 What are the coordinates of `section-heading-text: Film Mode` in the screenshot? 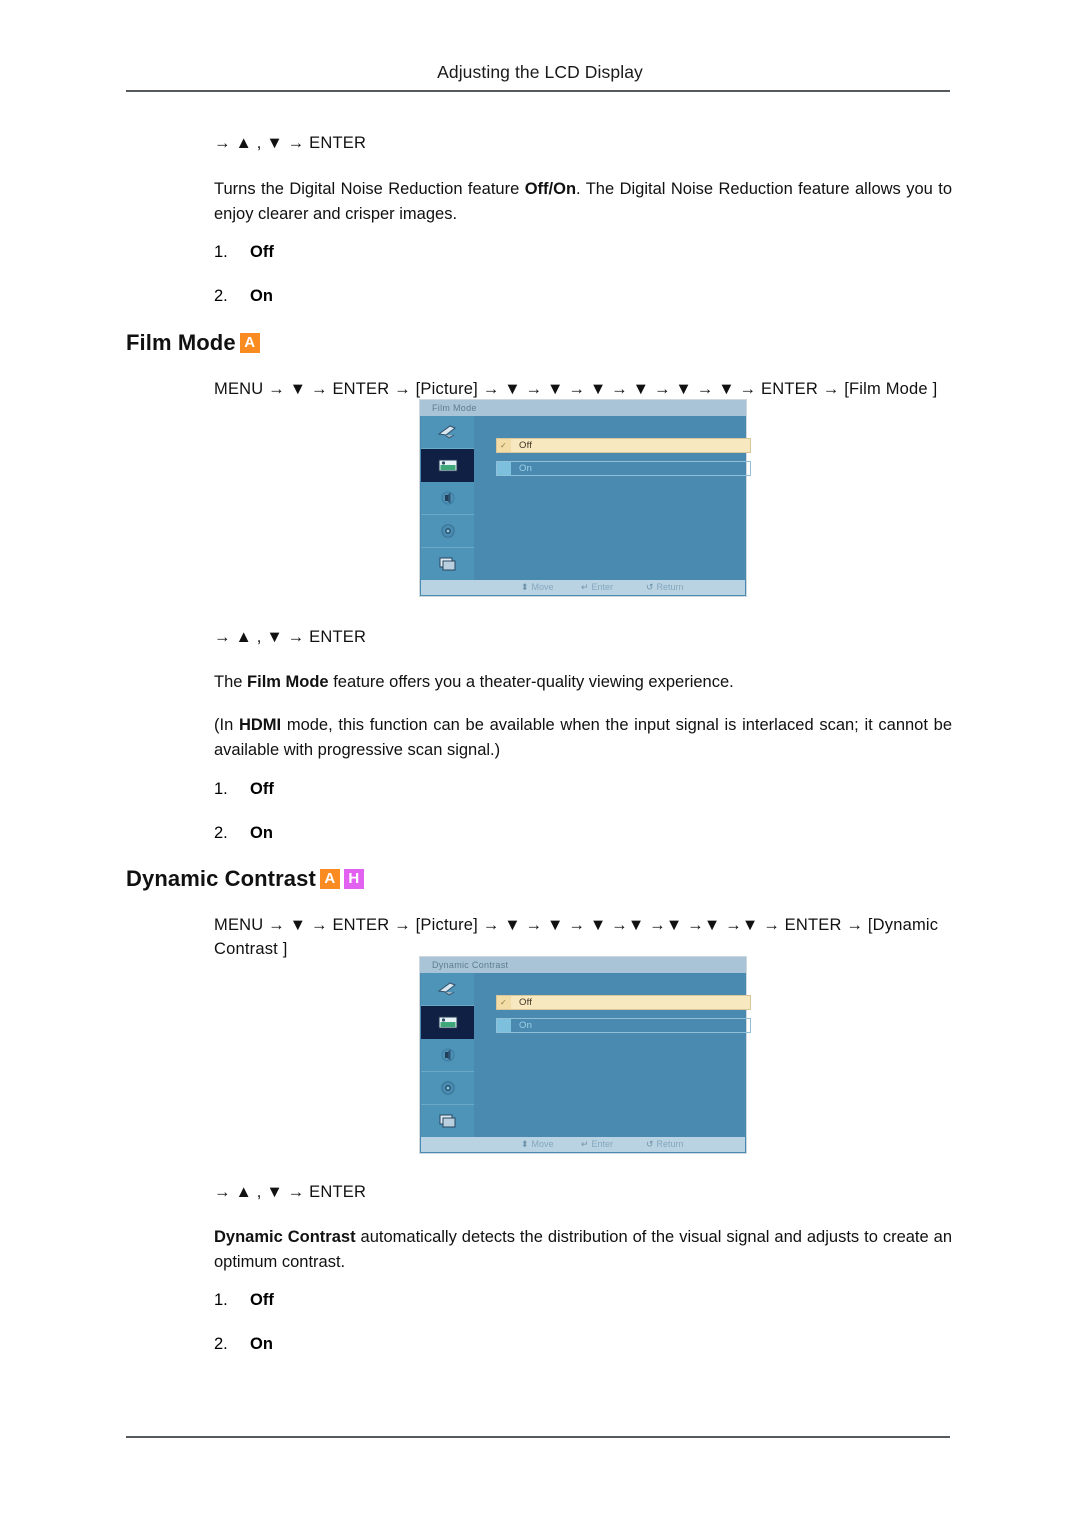 It's located at (181, 342).